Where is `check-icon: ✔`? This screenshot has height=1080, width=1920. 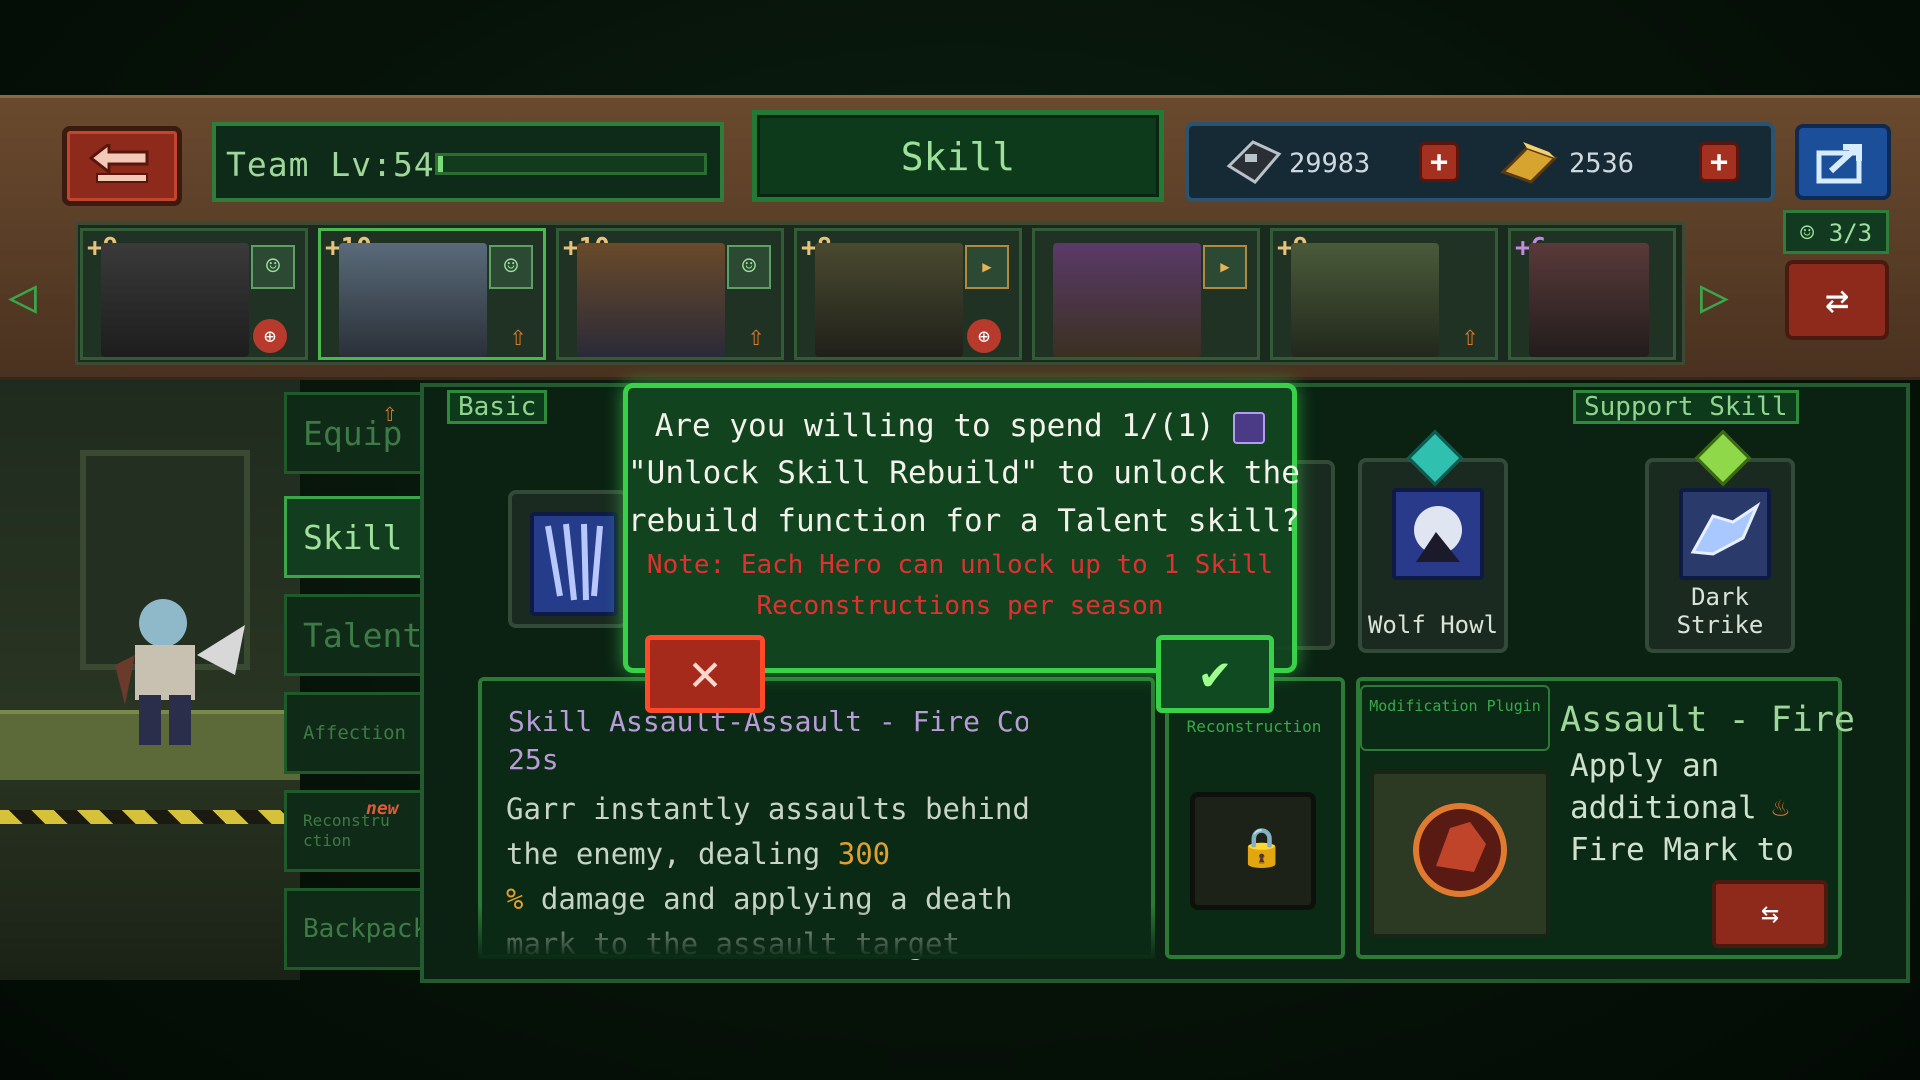
check-icon: ✔ is located at coordinates (1215, 673).